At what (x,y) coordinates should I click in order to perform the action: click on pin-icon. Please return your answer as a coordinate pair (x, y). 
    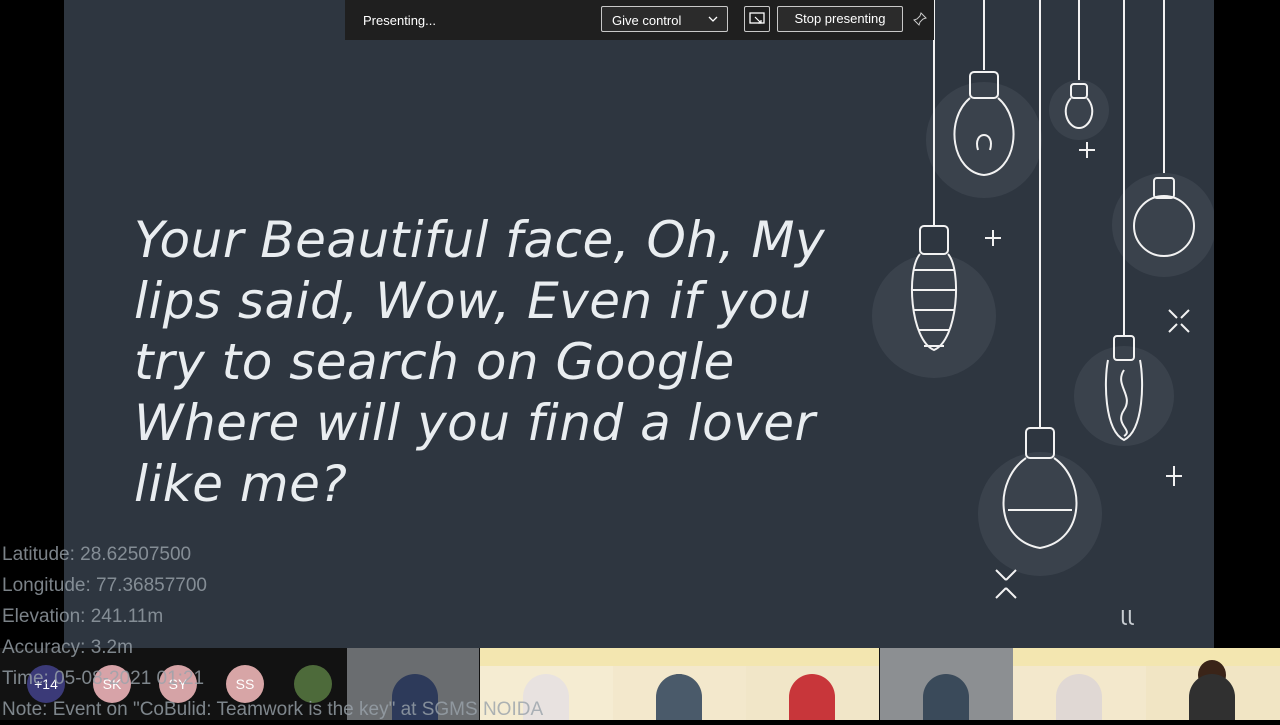
    Looking at the image, I should click on (920, 19).